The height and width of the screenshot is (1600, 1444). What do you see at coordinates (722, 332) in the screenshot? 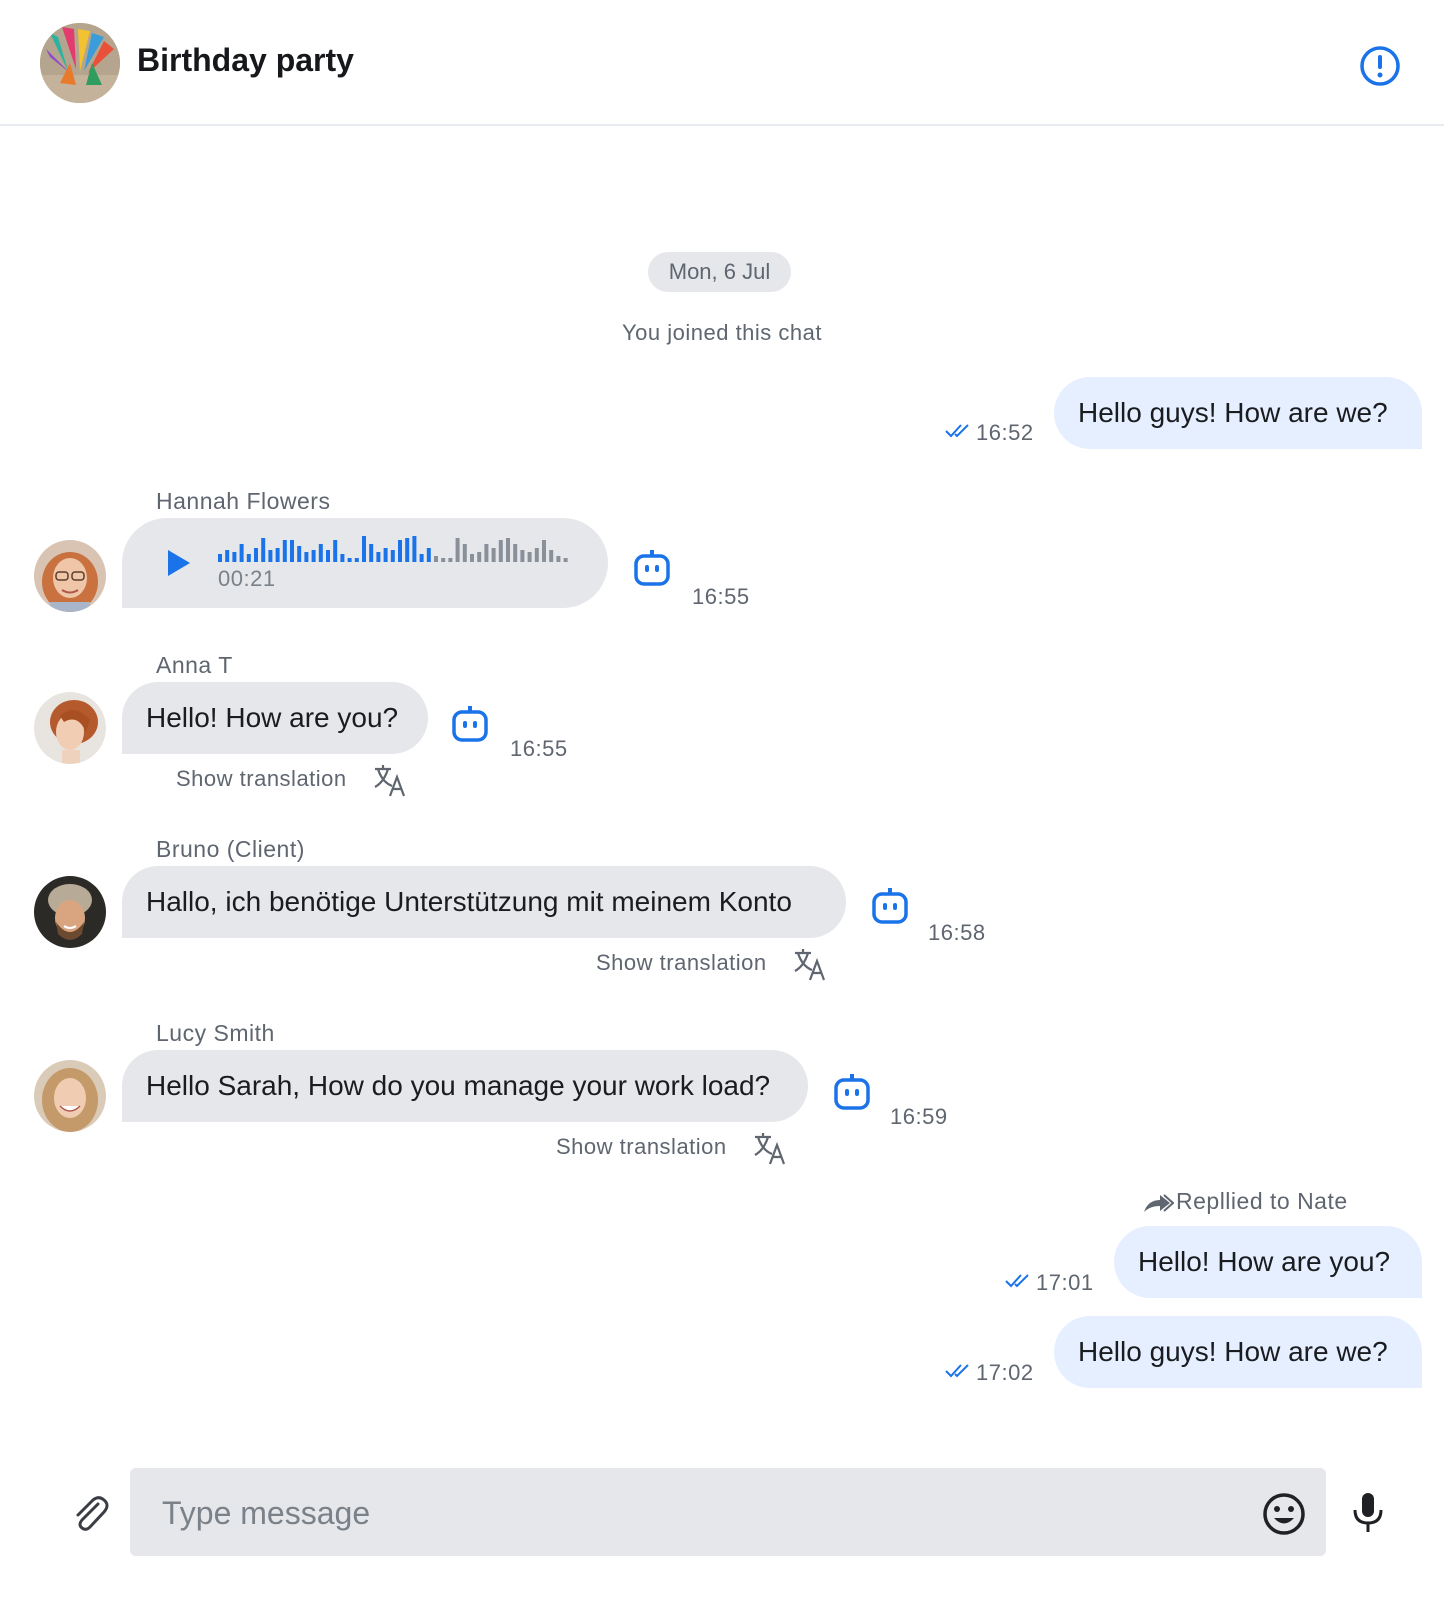
I see `system-message: You joined this chat` at bounding box center [722, 332].